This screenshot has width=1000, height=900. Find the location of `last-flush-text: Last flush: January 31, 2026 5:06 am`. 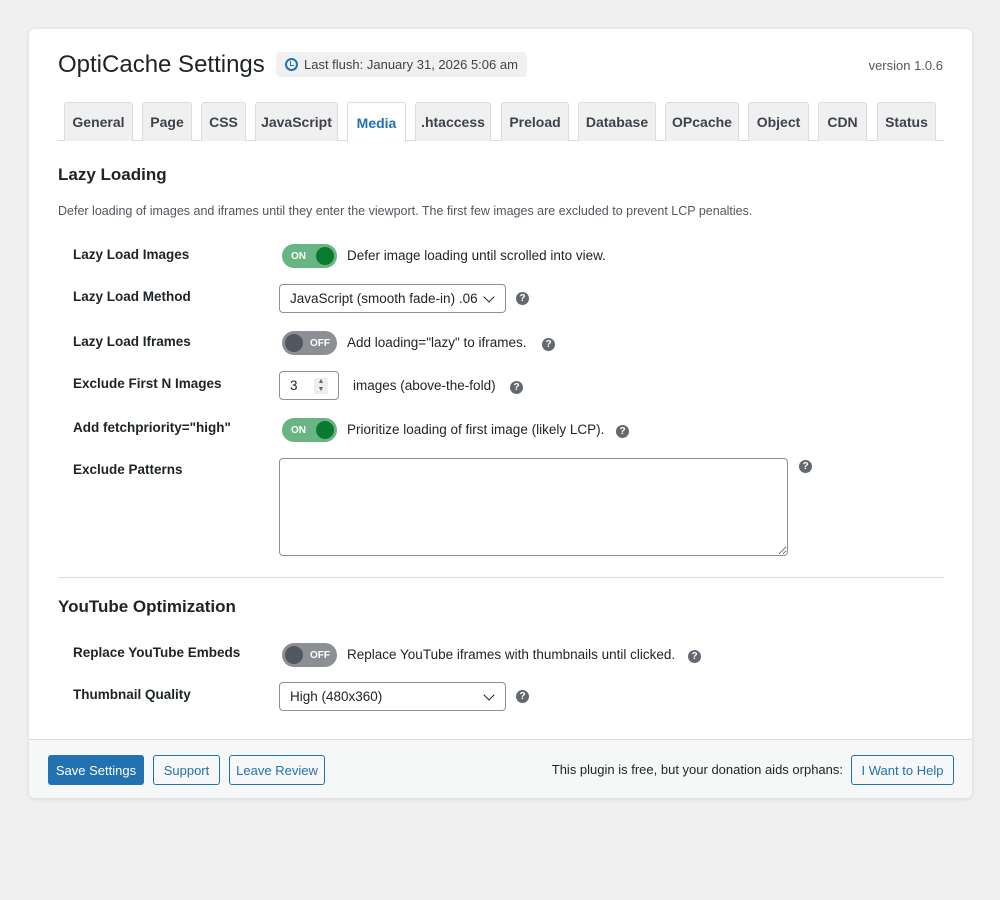

last-flush-text: Last flush: January 31, 2026 5:06 am is located at coordinates (411, 64).